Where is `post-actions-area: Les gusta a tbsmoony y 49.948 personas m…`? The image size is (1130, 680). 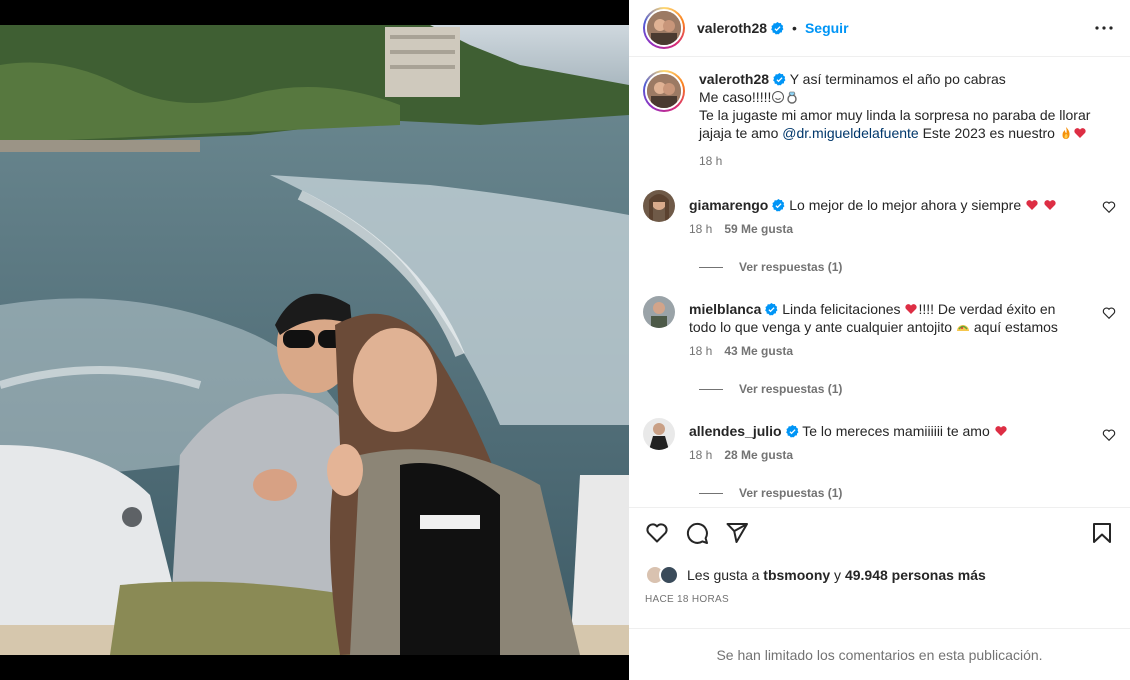 post-actions-area: Les gusta a tbsmoony y 49.948 personas m… is located at coordinates (879, 556).